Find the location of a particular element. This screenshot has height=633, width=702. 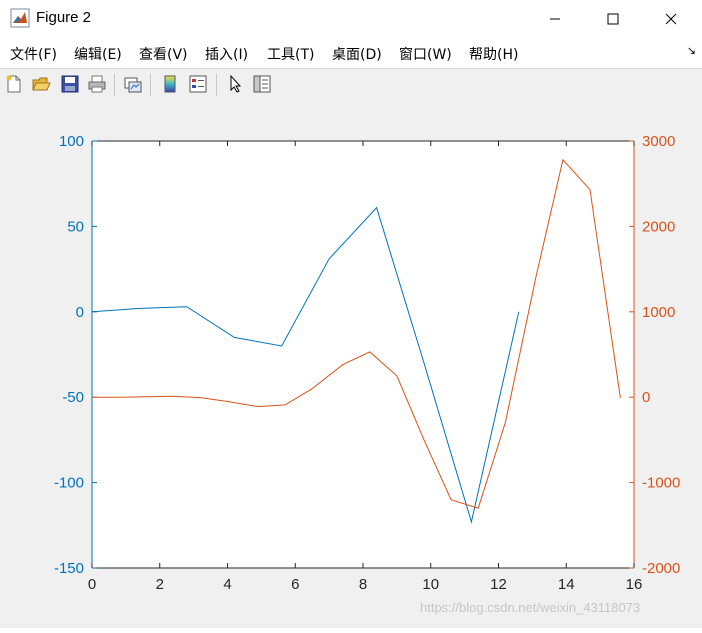

menu-desktop: 桌面(D) is located at coordinates (357, 54).